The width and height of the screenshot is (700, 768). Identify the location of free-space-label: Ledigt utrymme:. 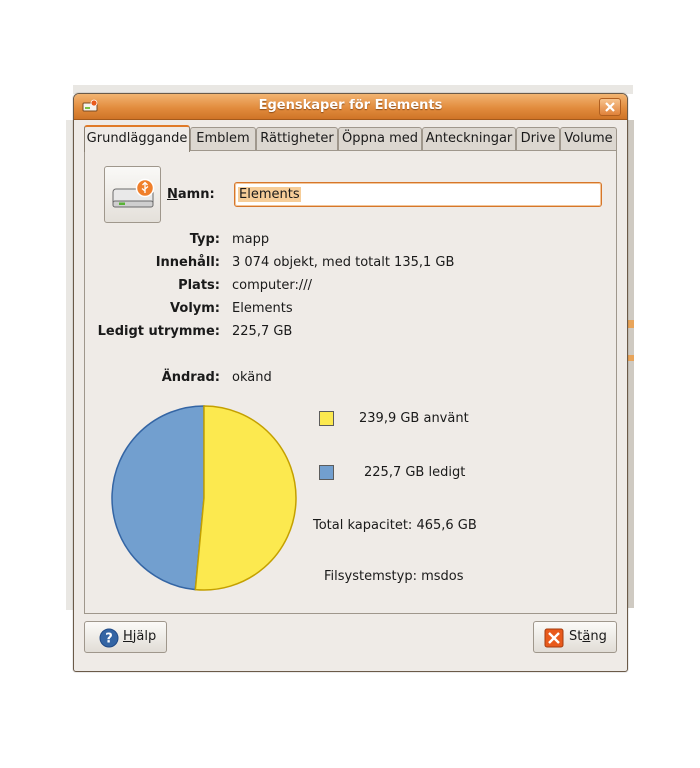
(158, 331).